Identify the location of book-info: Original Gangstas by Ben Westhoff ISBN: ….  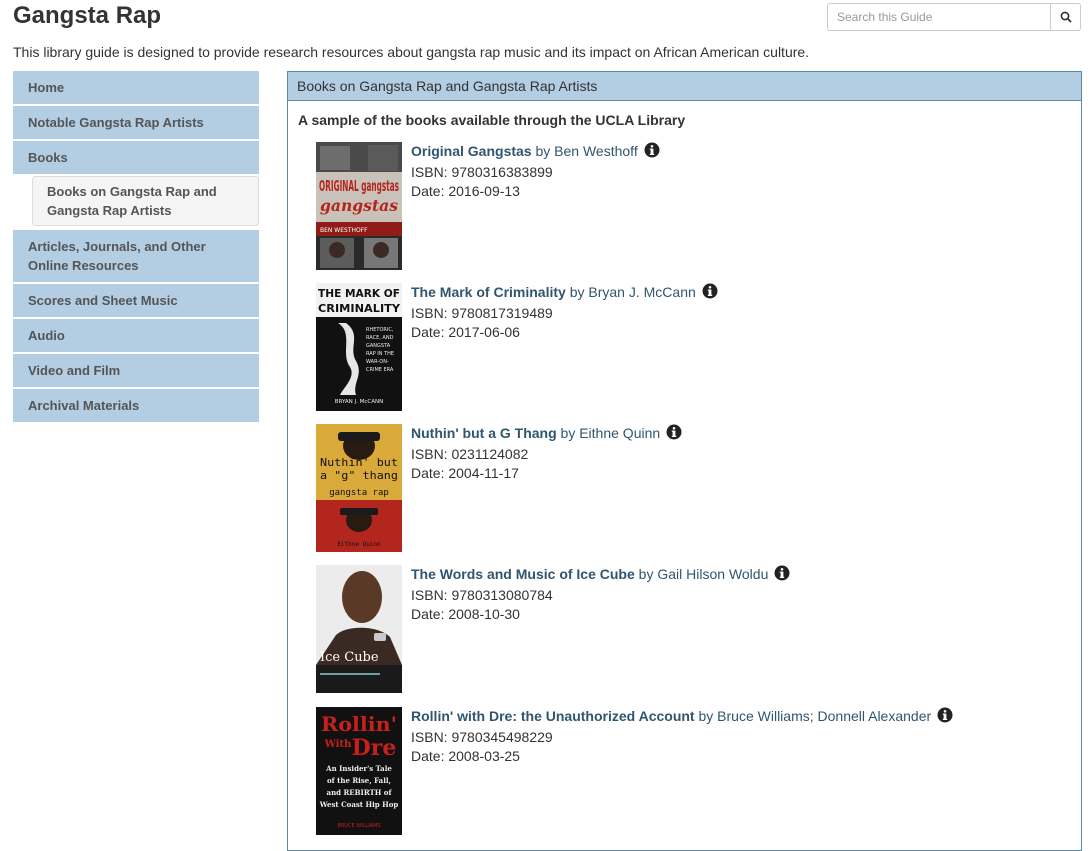
(711, 171).